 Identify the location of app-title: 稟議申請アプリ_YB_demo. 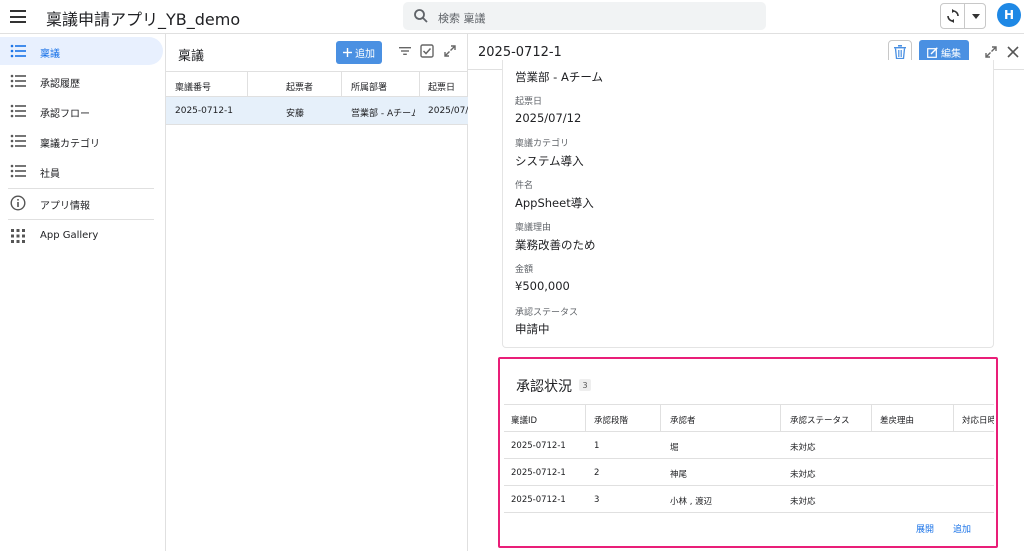
(143, 19).